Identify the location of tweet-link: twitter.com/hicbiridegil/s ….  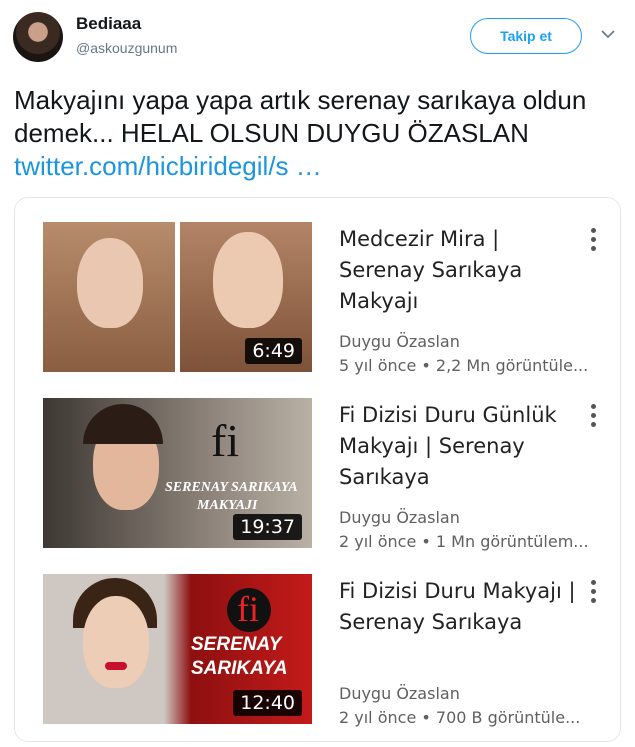
(168, 166).